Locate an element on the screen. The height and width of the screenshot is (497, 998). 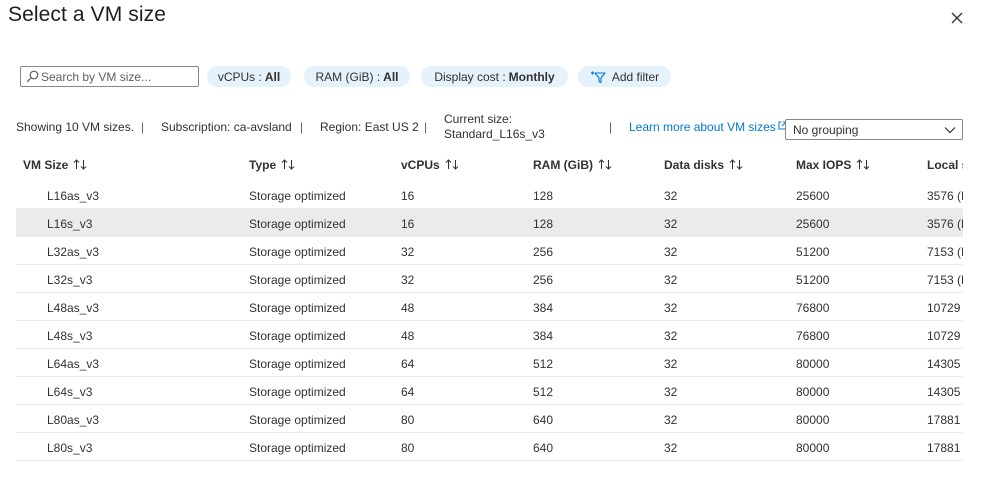
vcpus-cell: 48 is located at coordinates (408, 308).